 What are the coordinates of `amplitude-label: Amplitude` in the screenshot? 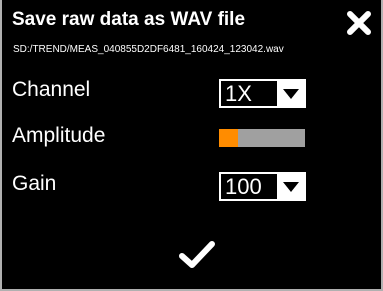 It's located at (59, 135).